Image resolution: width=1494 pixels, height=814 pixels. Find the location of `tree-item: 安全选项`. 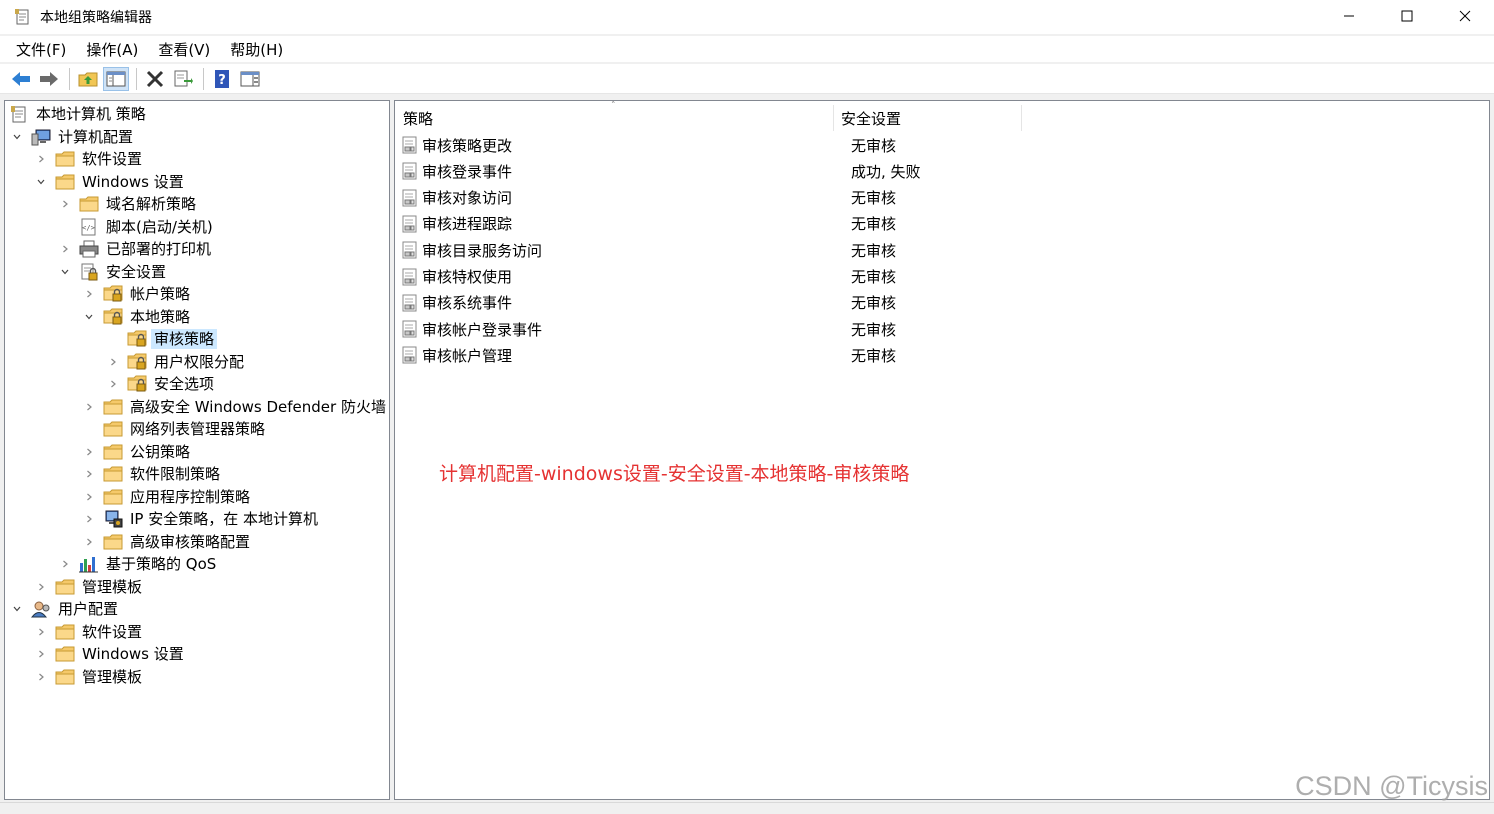

tree-item: 安全选项 is located at coordinates (161, 384).